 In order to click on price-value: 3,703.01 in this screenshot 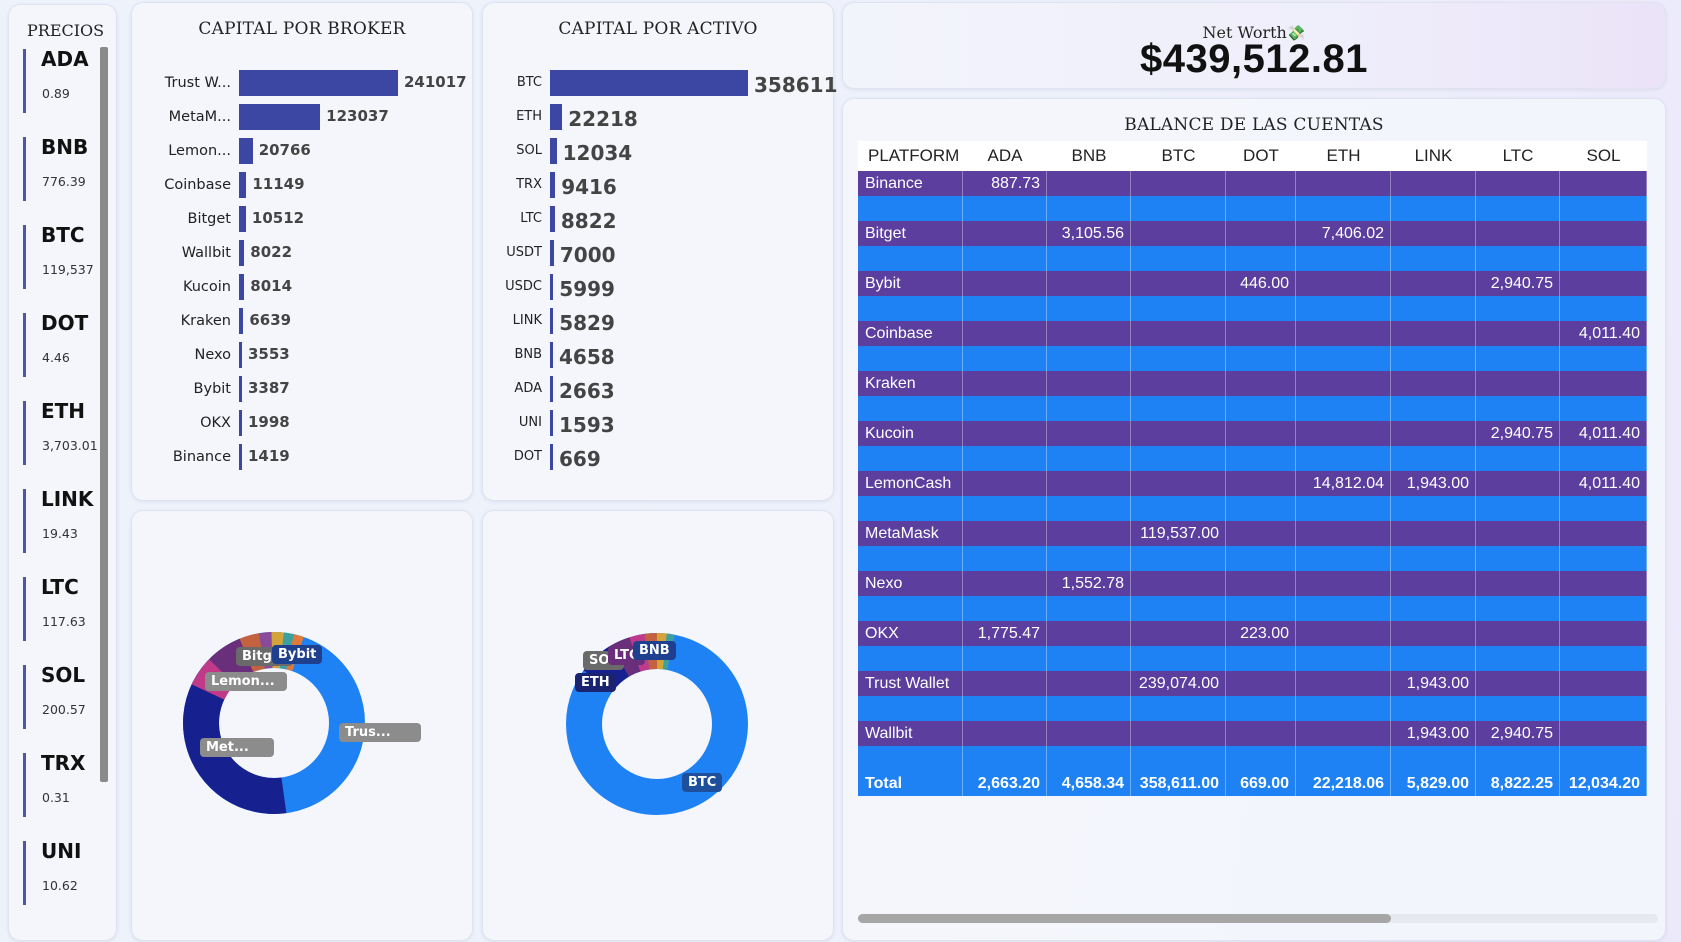, I will do `click(70, 445)`.